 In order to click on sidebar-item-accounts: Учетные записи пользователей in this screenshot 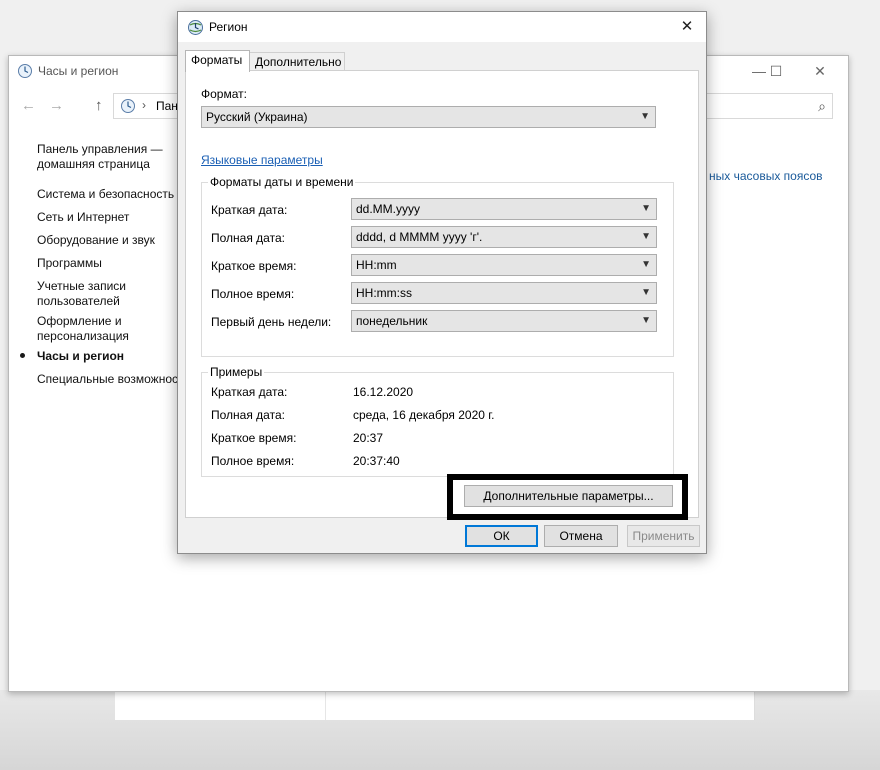, I will do `click(117, 294)`.